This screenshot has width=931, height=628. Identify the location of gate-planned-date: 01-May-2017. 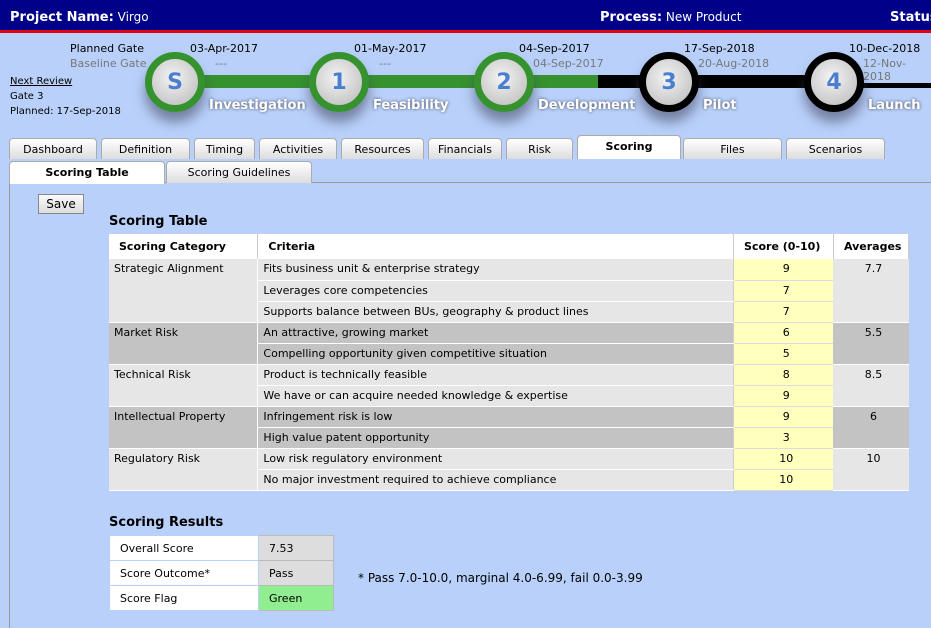
(390, 48).